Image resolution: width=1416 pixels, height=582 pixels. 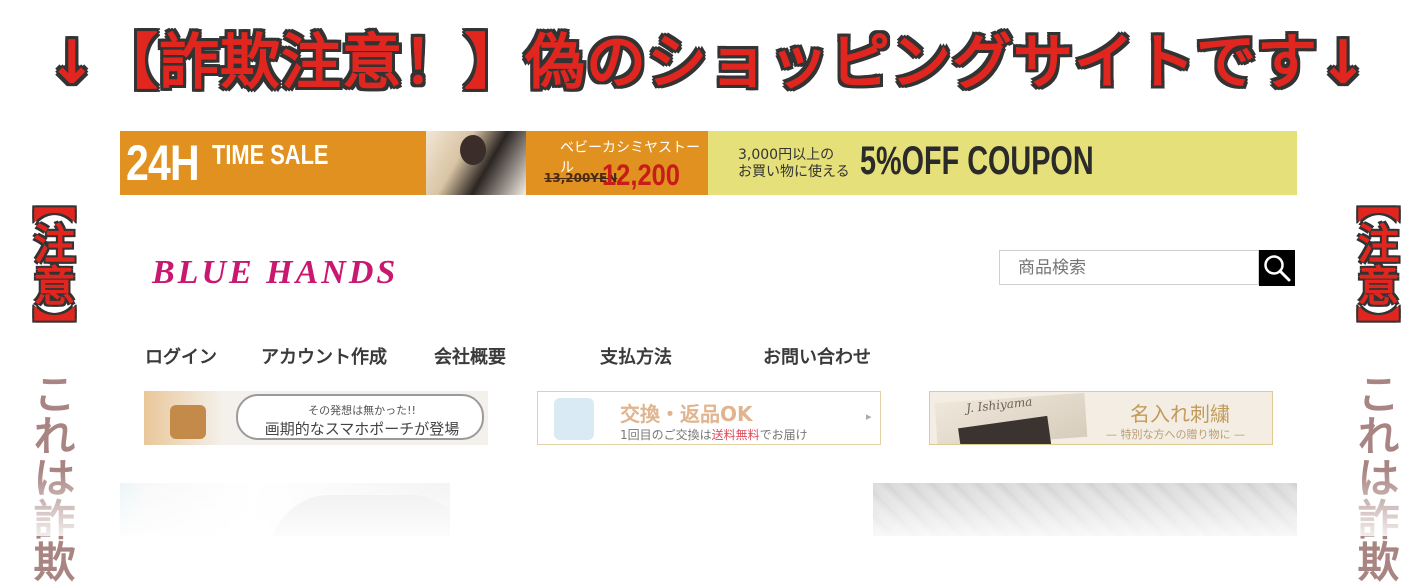 What do you see at coordinates (686, 414) in the screenshot?
I see `exchange-title: 交換・返品OK` at bounding box center [686, 414].